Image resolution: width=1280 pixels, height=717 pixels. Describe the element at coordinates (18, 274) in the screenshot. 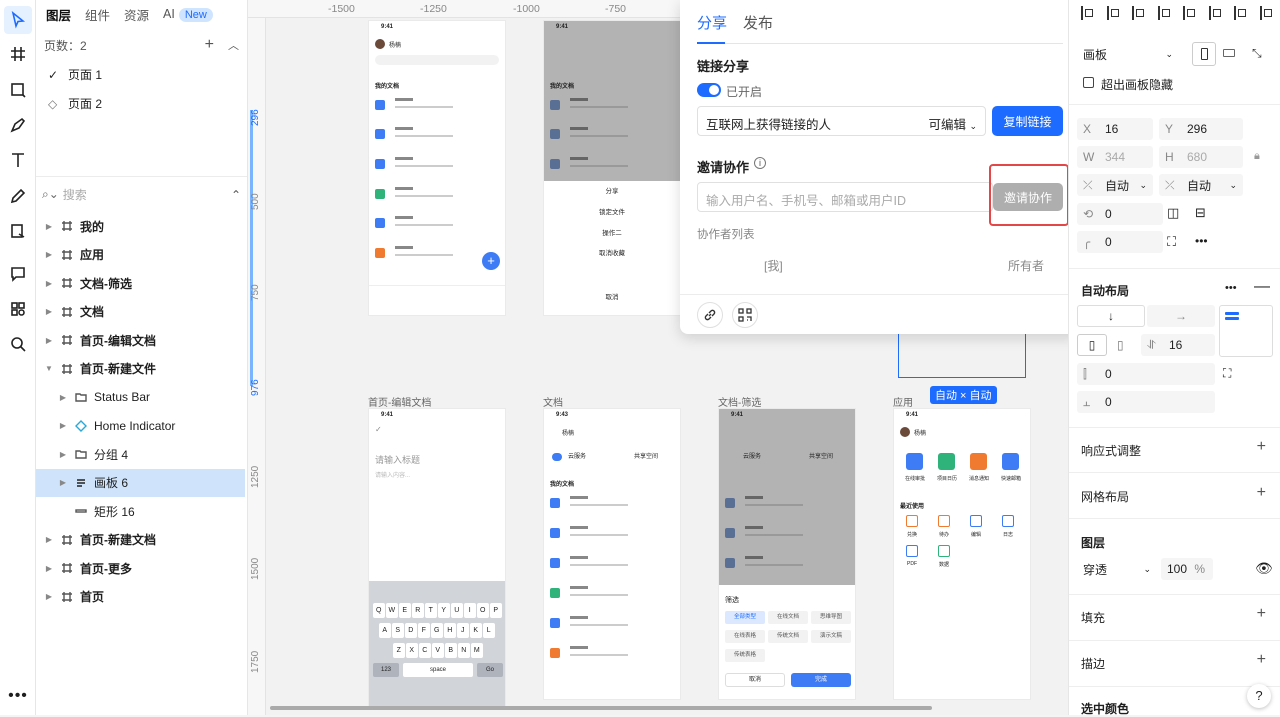

I see `comment-tool` at that location.